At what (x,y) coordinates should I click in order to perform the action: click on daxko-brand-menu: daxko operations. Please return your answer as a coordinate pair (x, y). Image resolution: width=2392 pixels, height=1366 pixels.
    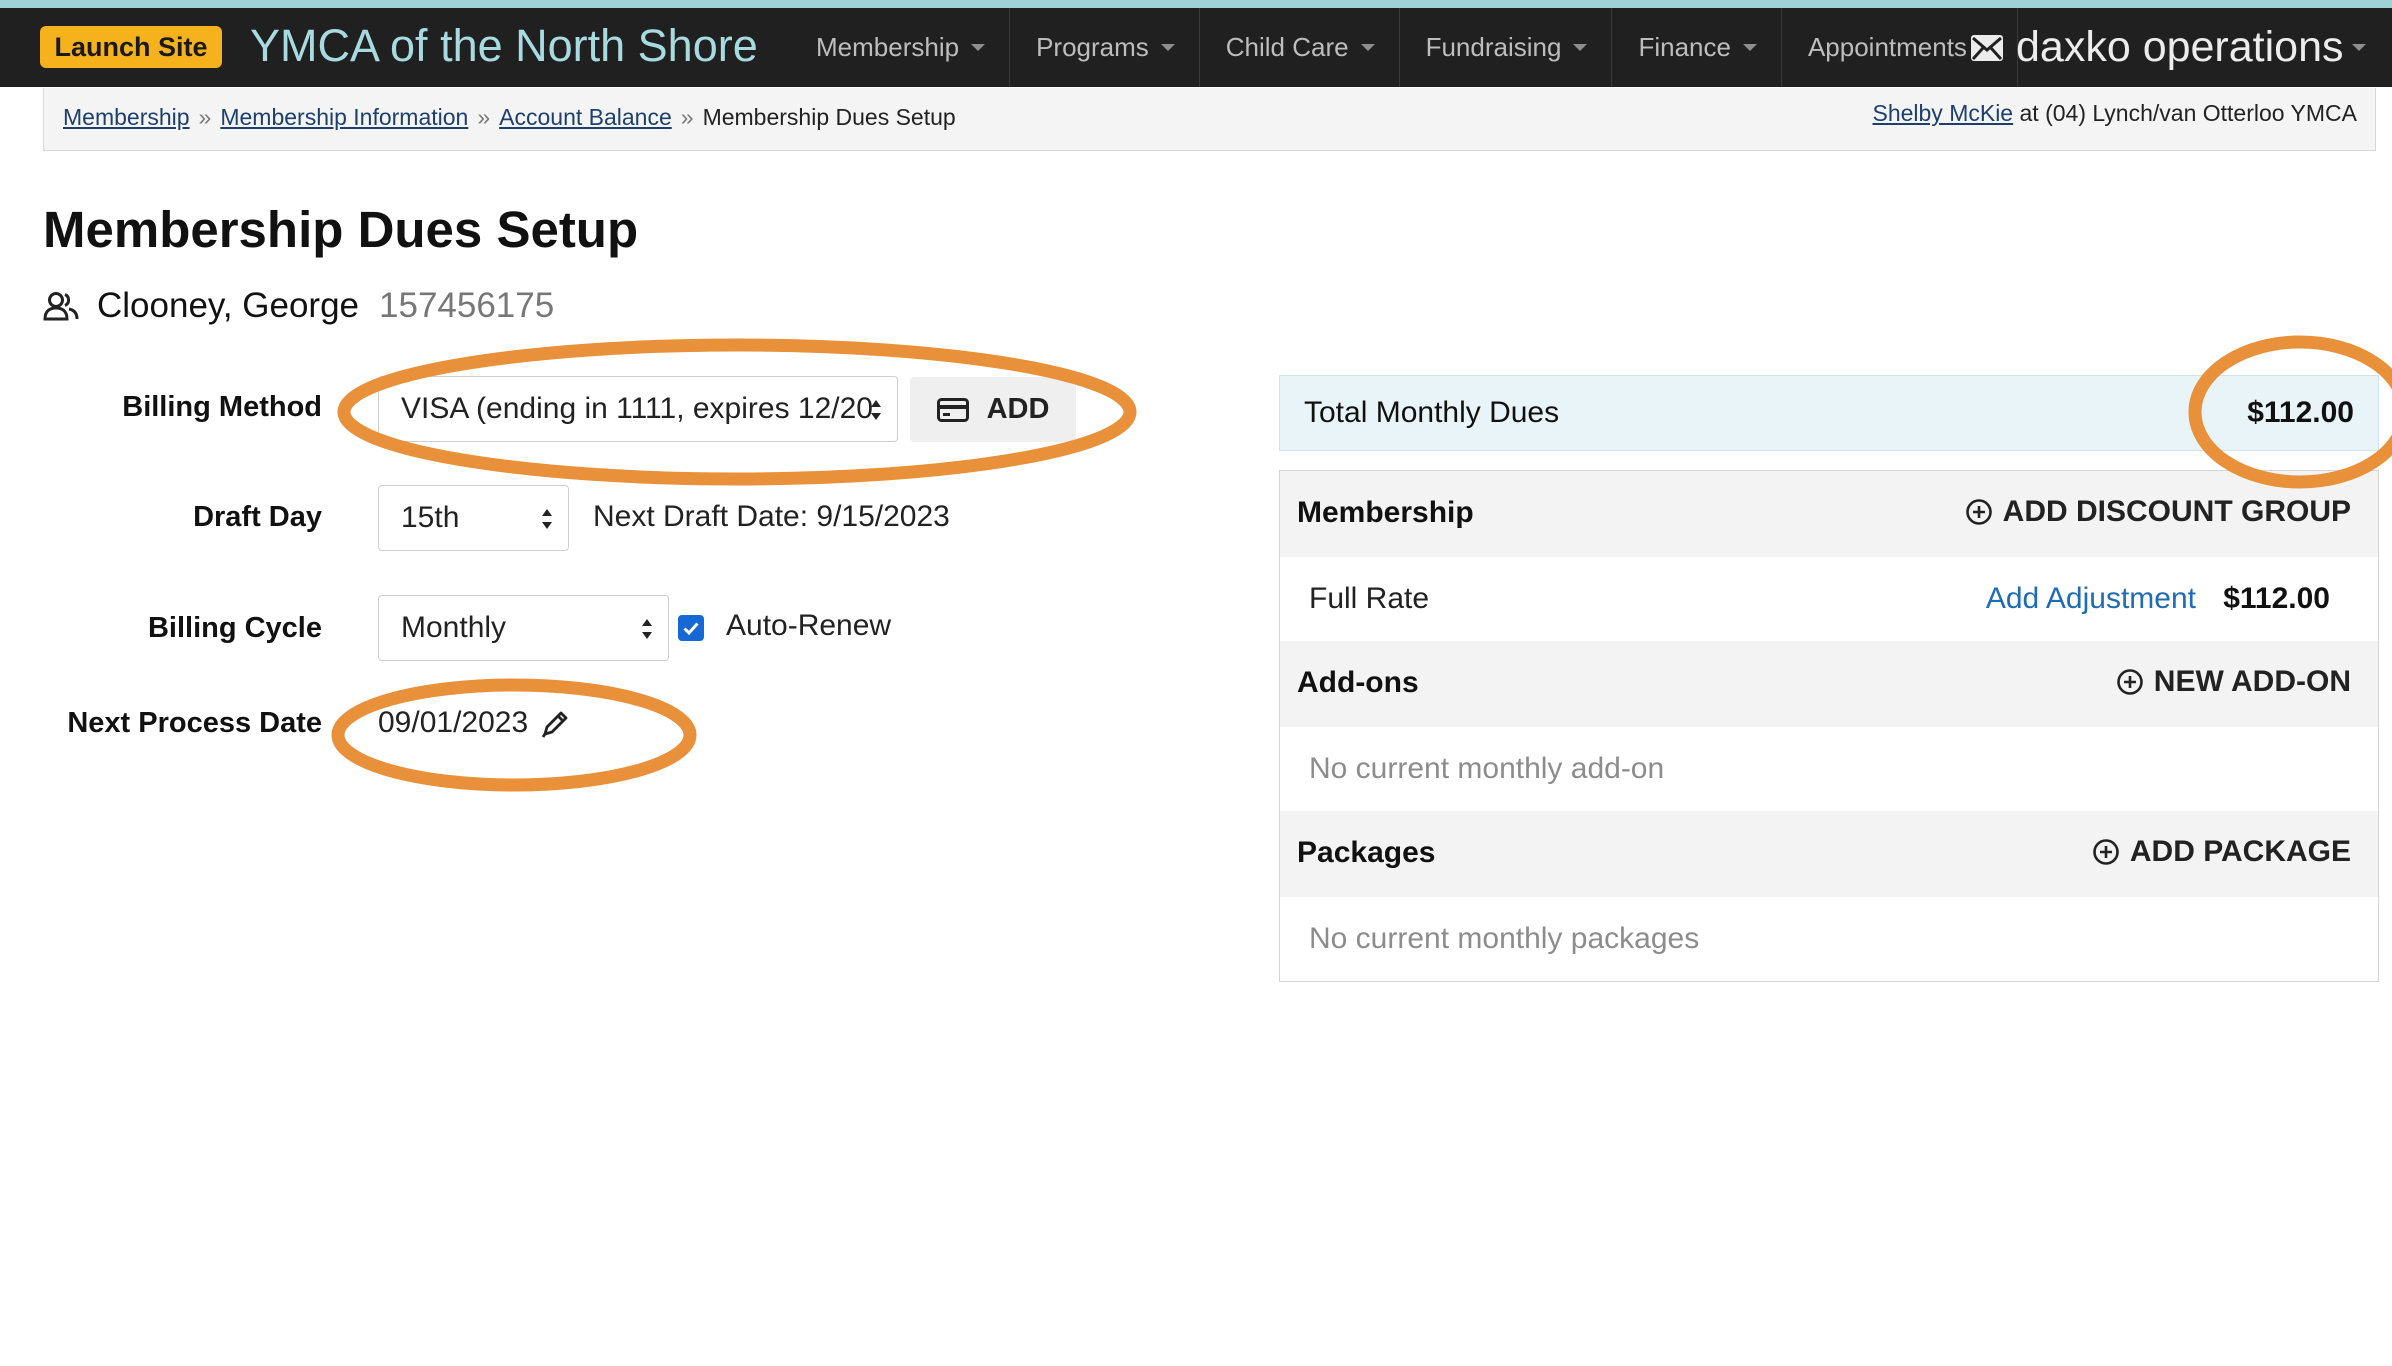
    Looking at the image, I should click on (2168, 47).